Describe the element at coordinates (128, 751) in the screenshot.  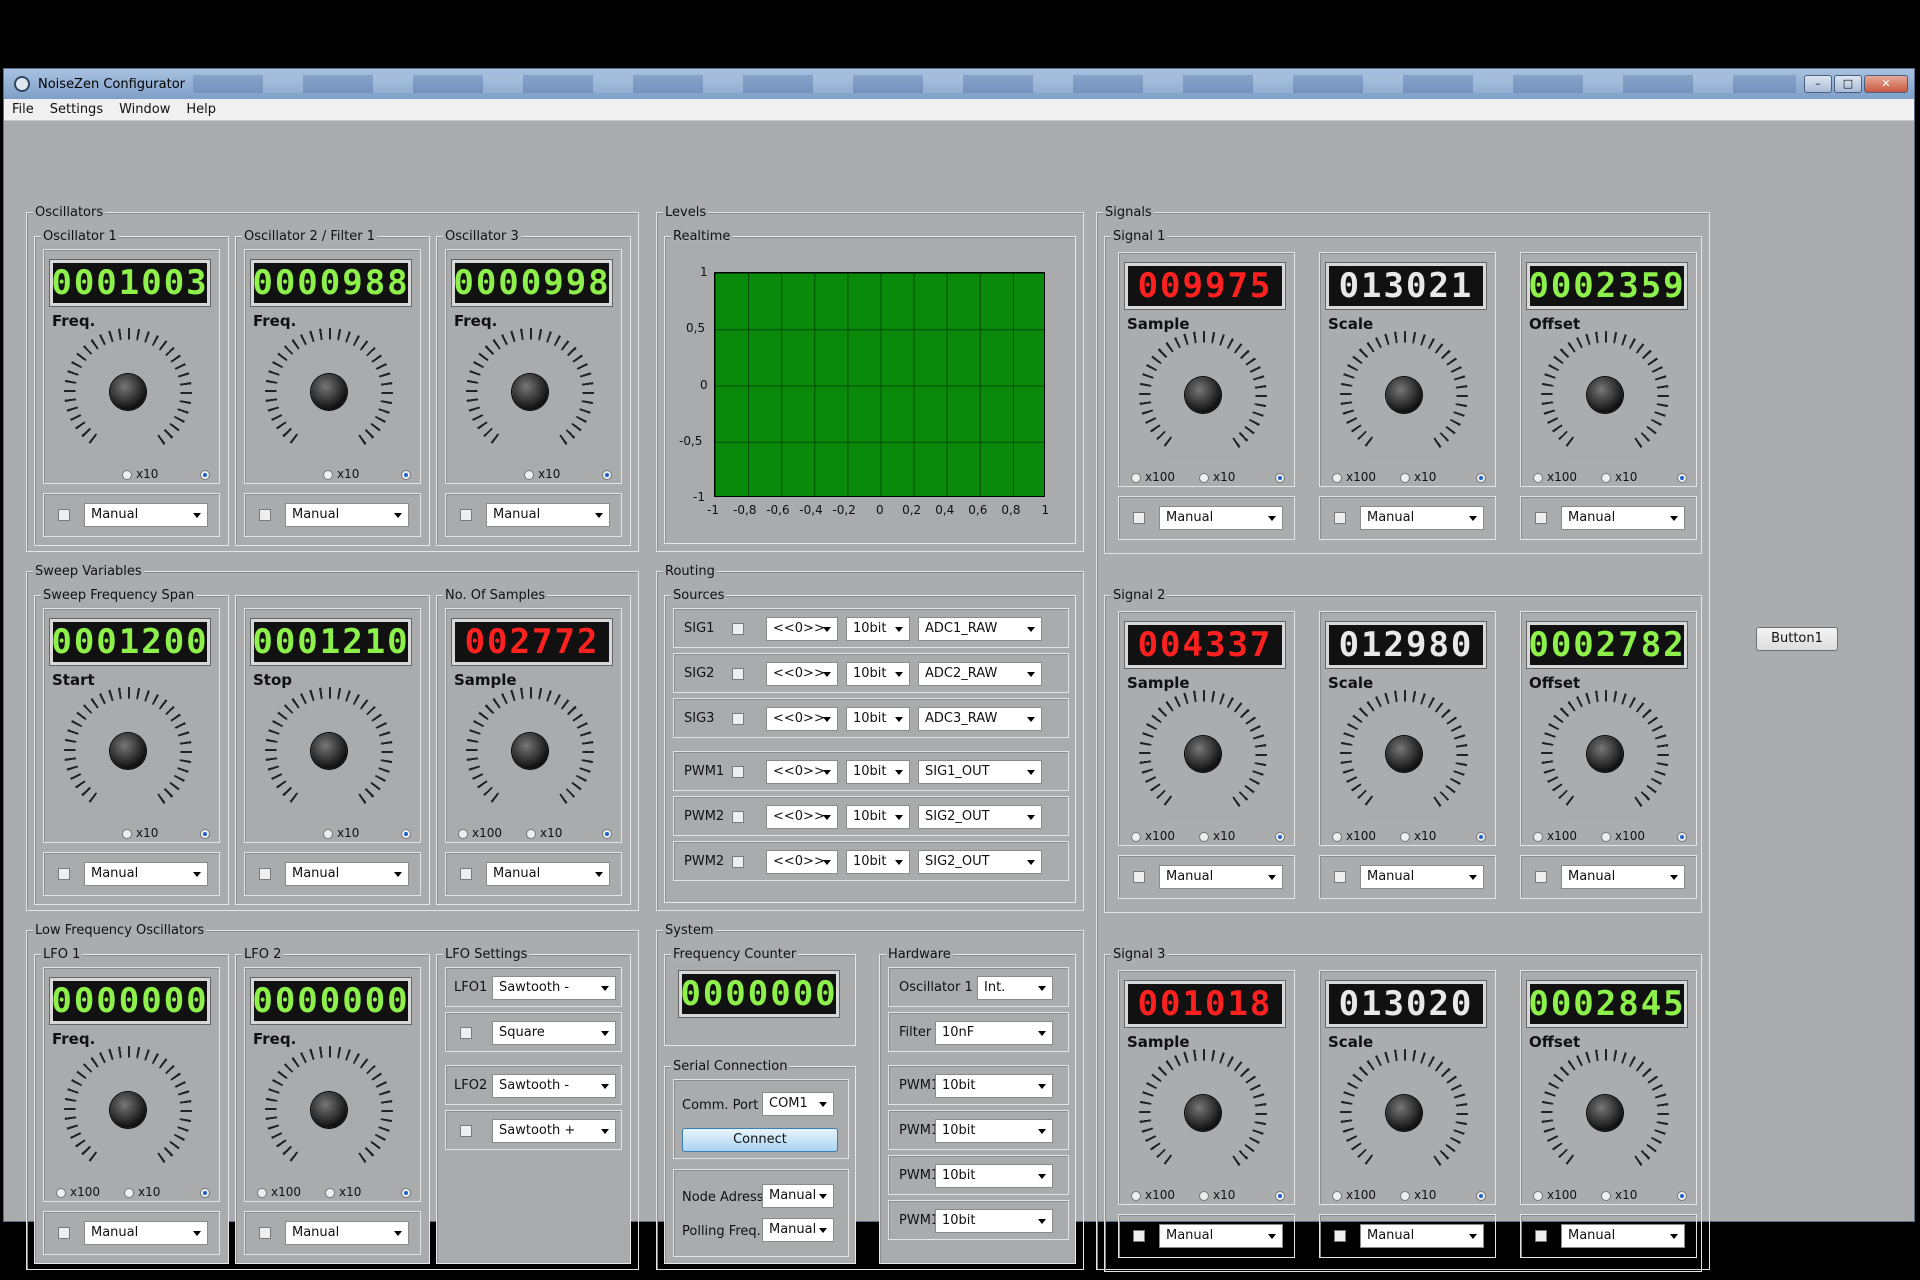
I see `sweep-start-knob` at that location.